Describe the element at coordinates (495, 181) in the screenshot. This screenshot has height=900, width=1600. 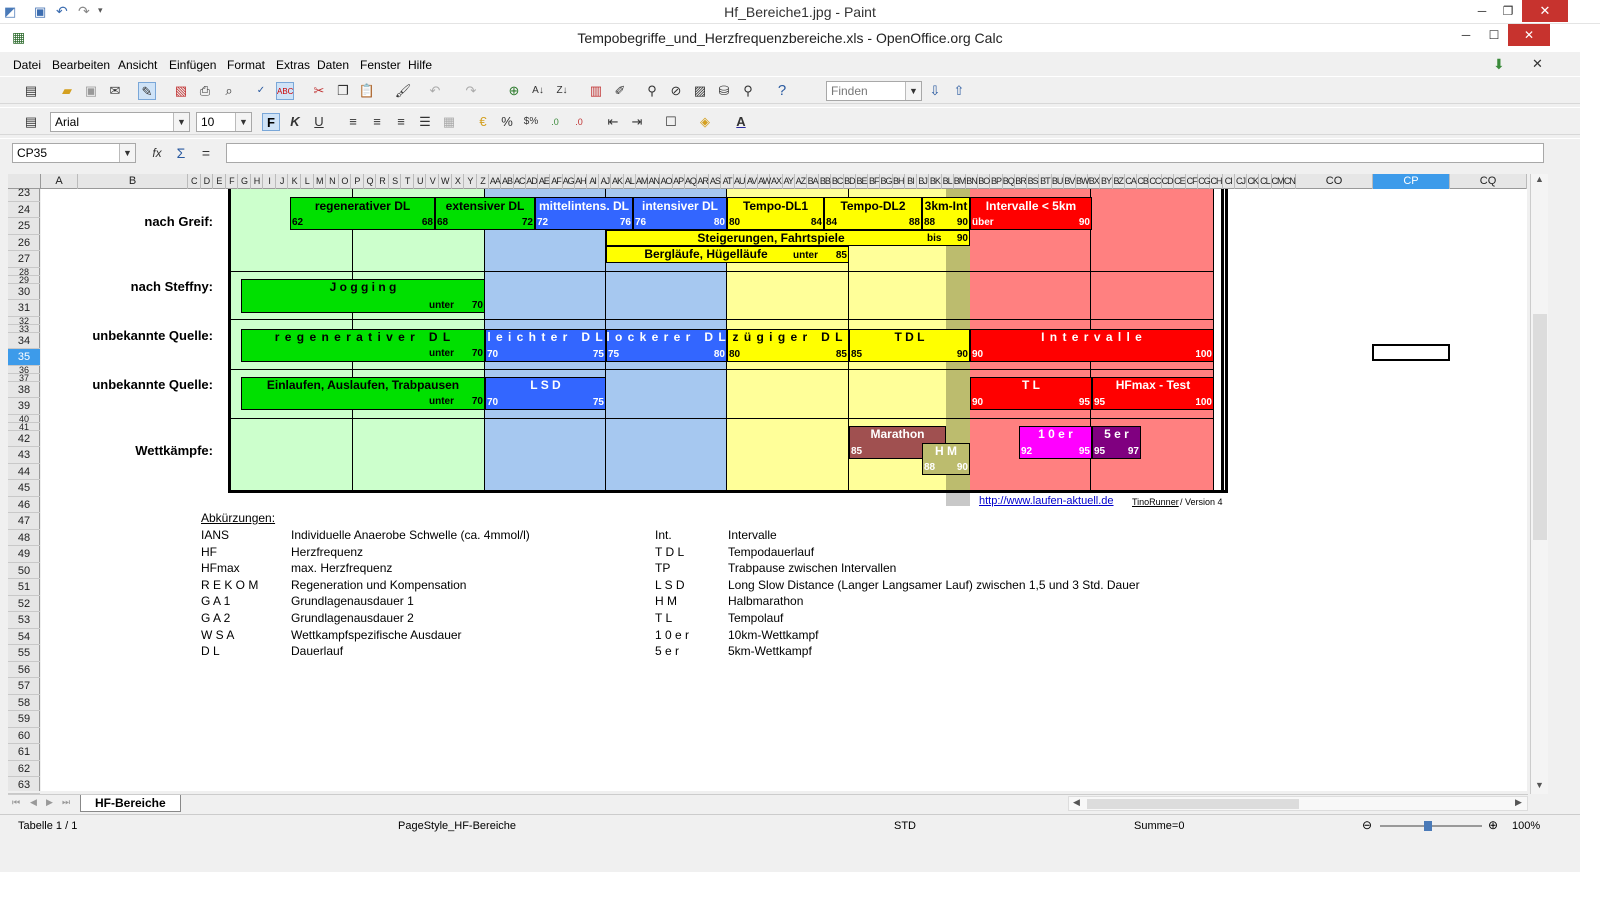
I see `column-header-aa: AA` at that location.